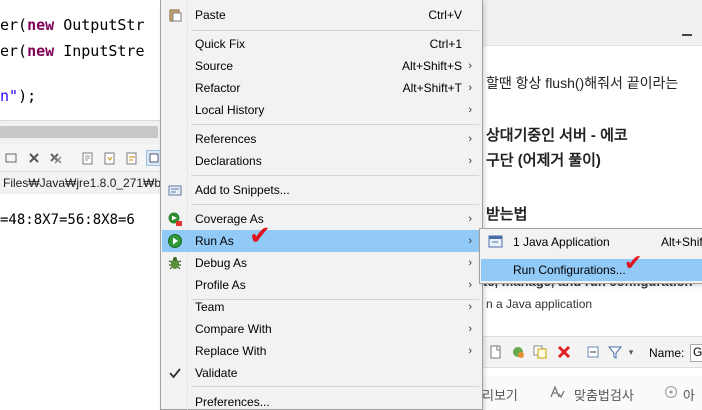  I want to click on menu-item-label: Replace With, so click(231, 351).